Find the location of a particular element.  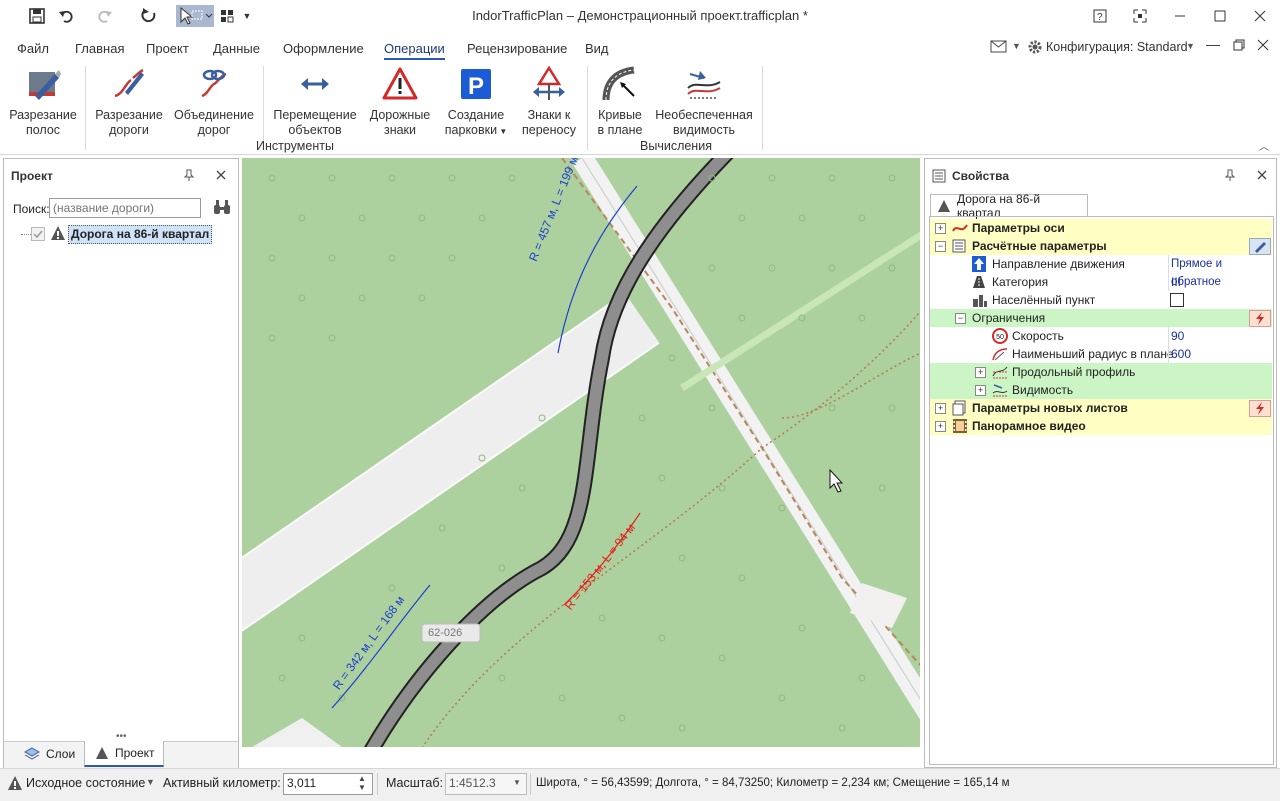

restore-icon is located at coordinates (1239, 46).